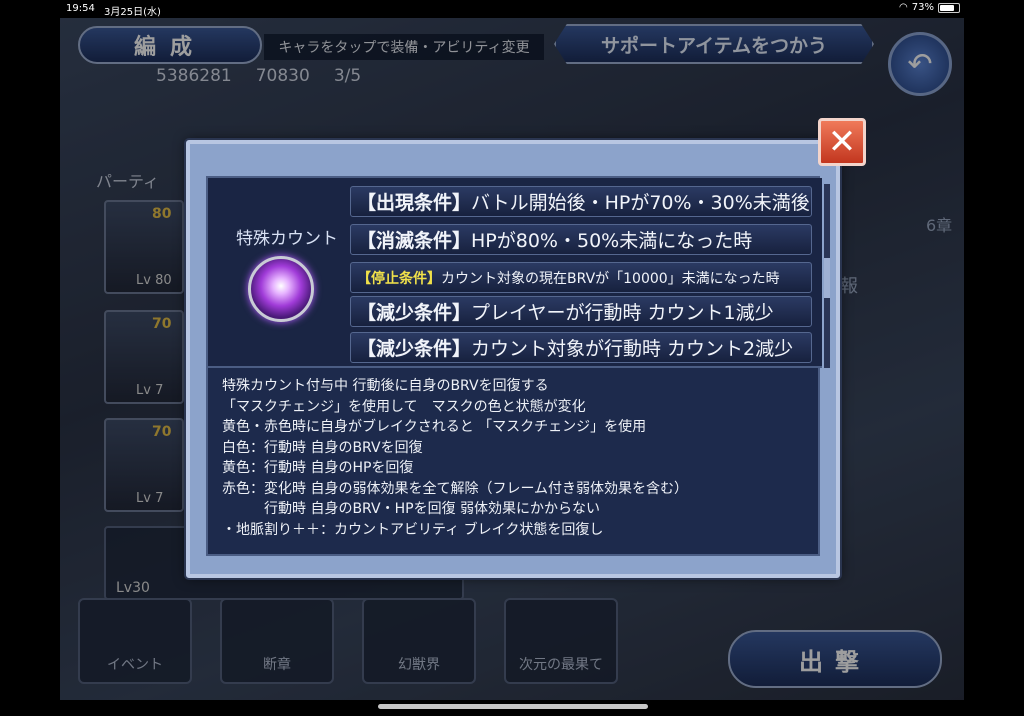 The height and width of the screenshot is (716, 1024). What do you see at coordinates (581, 277) in the screenshot?
I see `condition-stop: 【停止条件】 カウント対象の現在BRVが「10000」未満になった時` at bounding box center [581, 277].